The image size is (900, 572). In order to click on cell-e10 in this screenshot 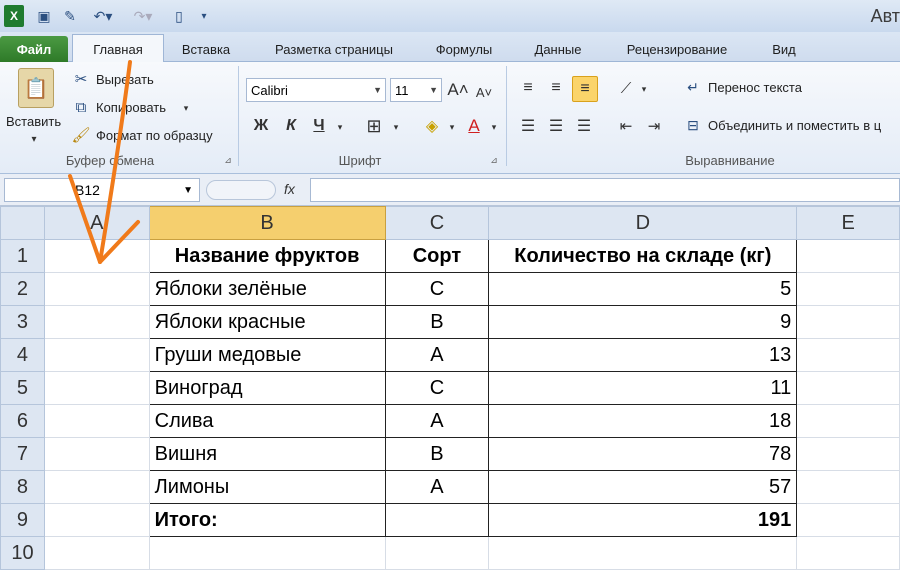, I will do `click(848, 553)`.